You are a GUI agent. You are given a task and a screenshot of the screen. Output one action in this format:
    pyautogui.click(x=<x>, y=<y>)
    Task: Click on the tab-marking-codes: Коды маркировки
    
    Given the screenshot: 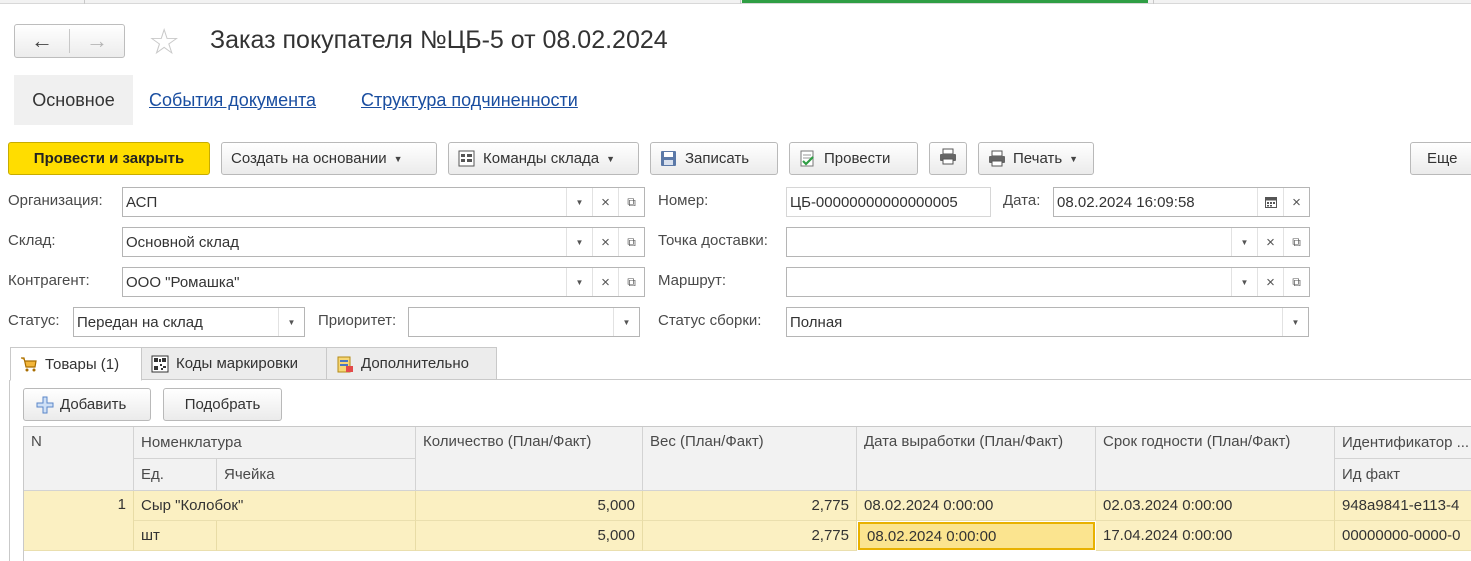 What is the action you would take?
    pyautogui.click(x=234, y=363)
    